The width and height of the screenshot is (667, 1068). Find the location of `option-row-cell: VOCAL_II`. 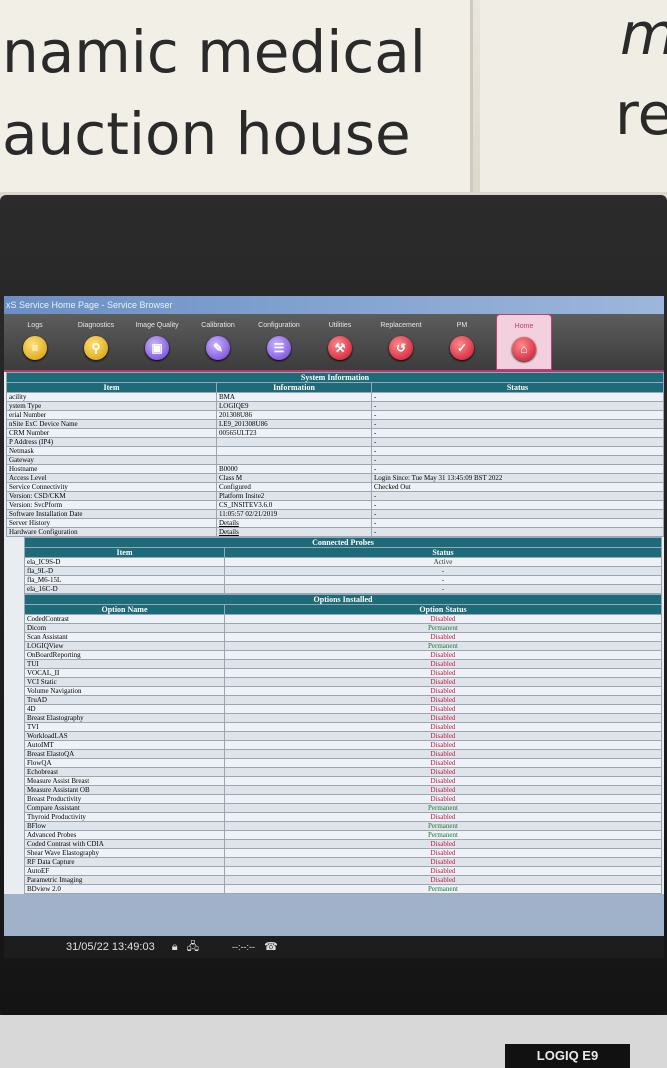

option-row-cell: VOCAL_II is located at coordinates (124, 673).